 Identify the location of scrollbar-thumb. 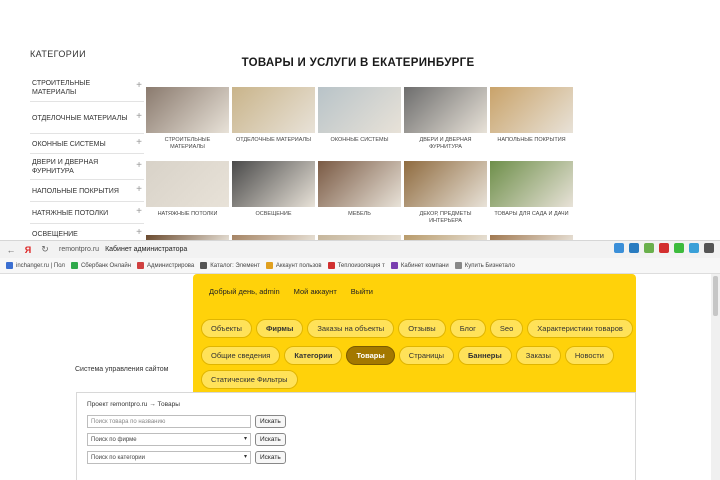
(715, 296).